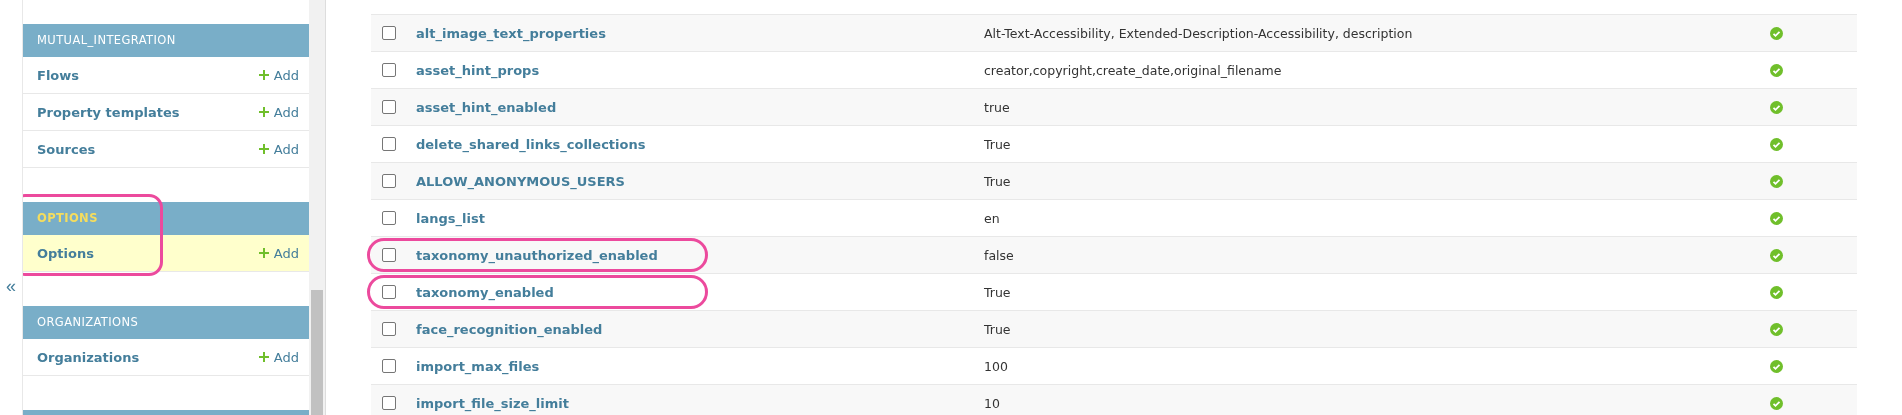 This screenshot has width=1902, height=415. What do you see at coordinates (317, 352) in the screenshot?
I see `scrollbar-thumb` at bounding box center [317, 352].